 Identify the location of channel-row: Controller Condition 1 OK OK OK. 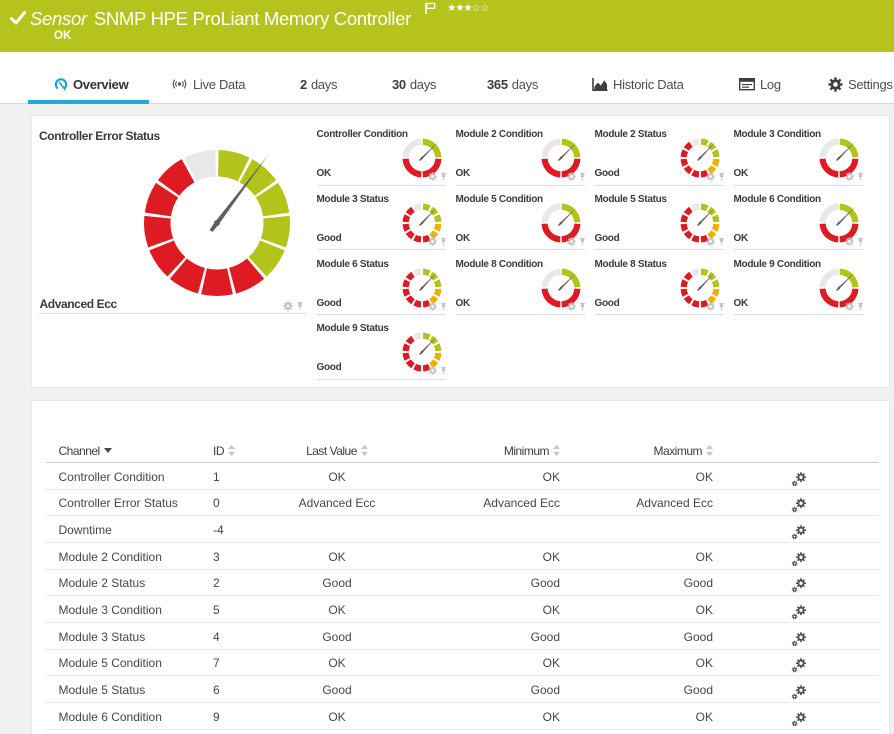
(462, 476).